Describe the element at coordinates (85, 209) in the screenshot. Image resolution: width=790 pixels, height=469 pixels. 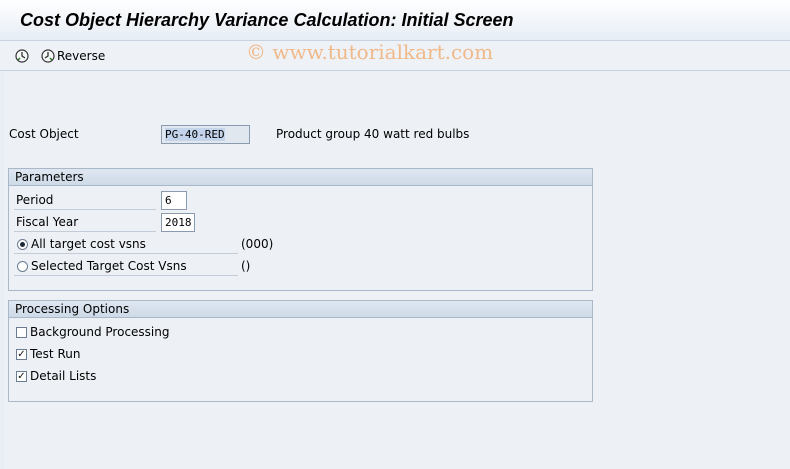
I see `period-underline` at that location.